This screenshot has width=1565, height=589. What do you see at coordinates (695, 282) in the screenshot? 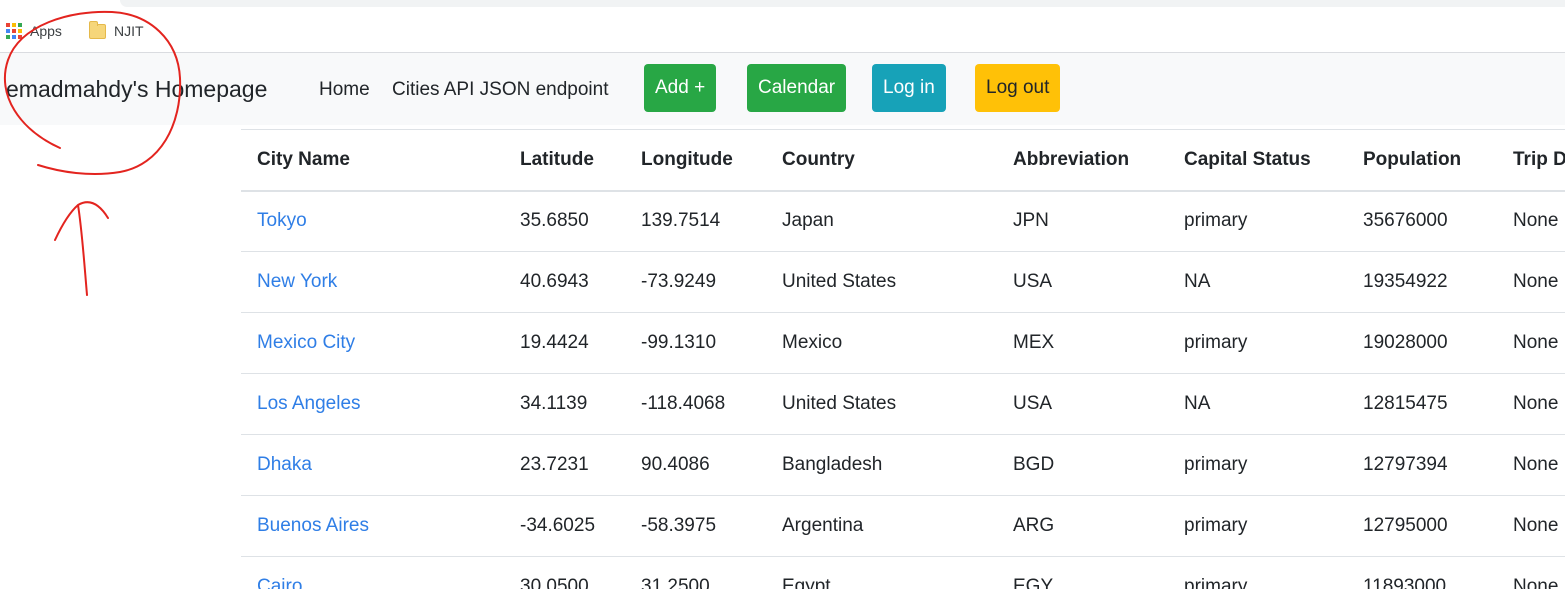
I see `cell-longitude: -73.9249` at bounding box center [695, 282].